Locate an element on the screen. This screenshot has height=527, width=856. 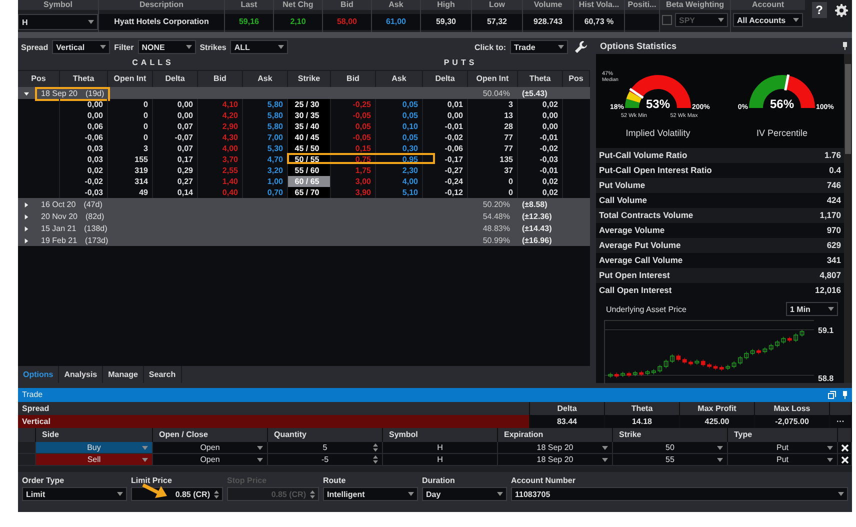
tab: Search is located at coordinates (163, 374).